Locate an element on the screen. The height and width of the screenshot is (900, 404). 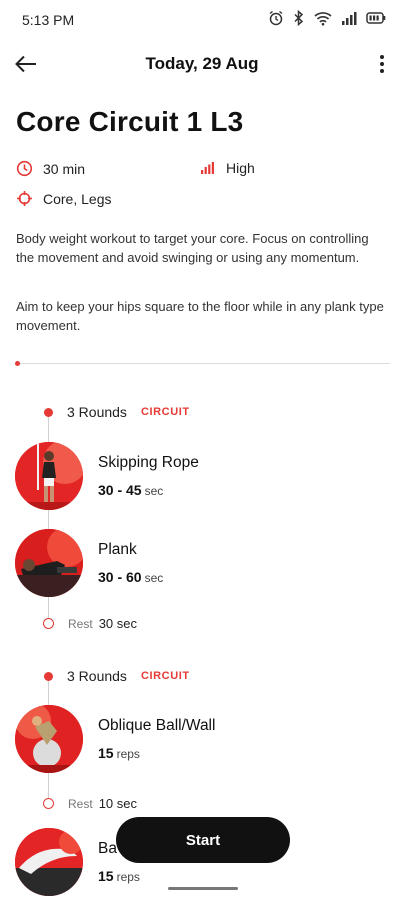
exercise-name: Ba is located at coordinates (107, 848).